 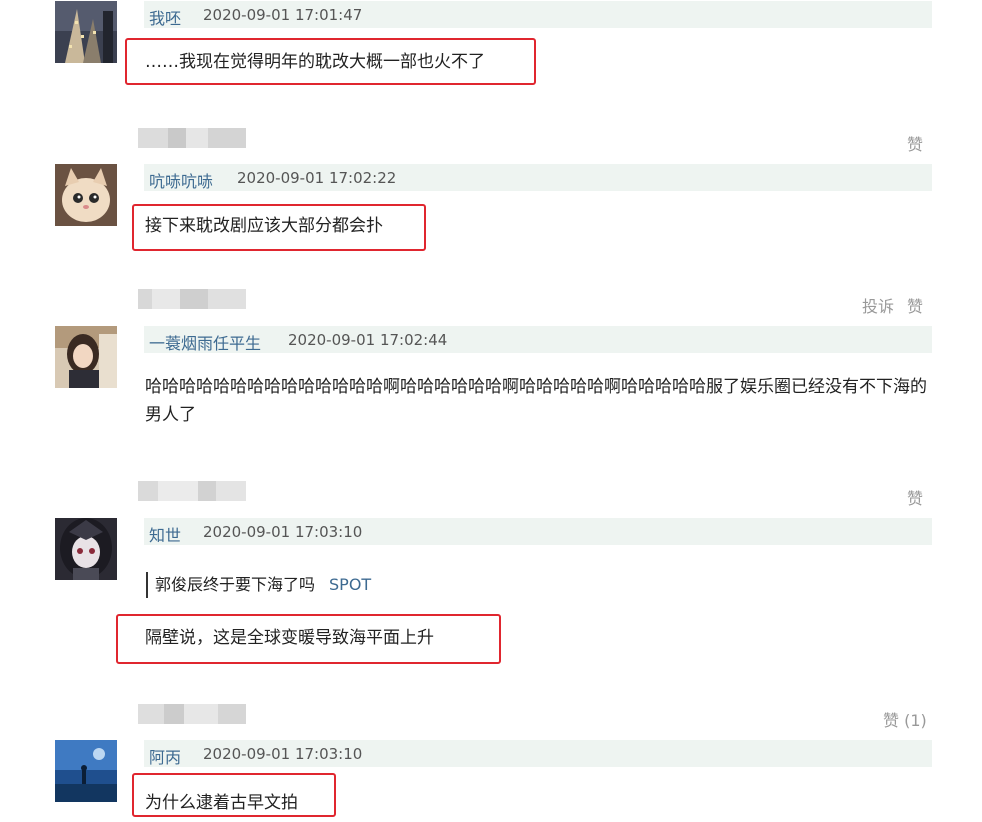 I want to click on quoted-text: 郭俊辰终于要下海了吗, so click(x=235, y=584).